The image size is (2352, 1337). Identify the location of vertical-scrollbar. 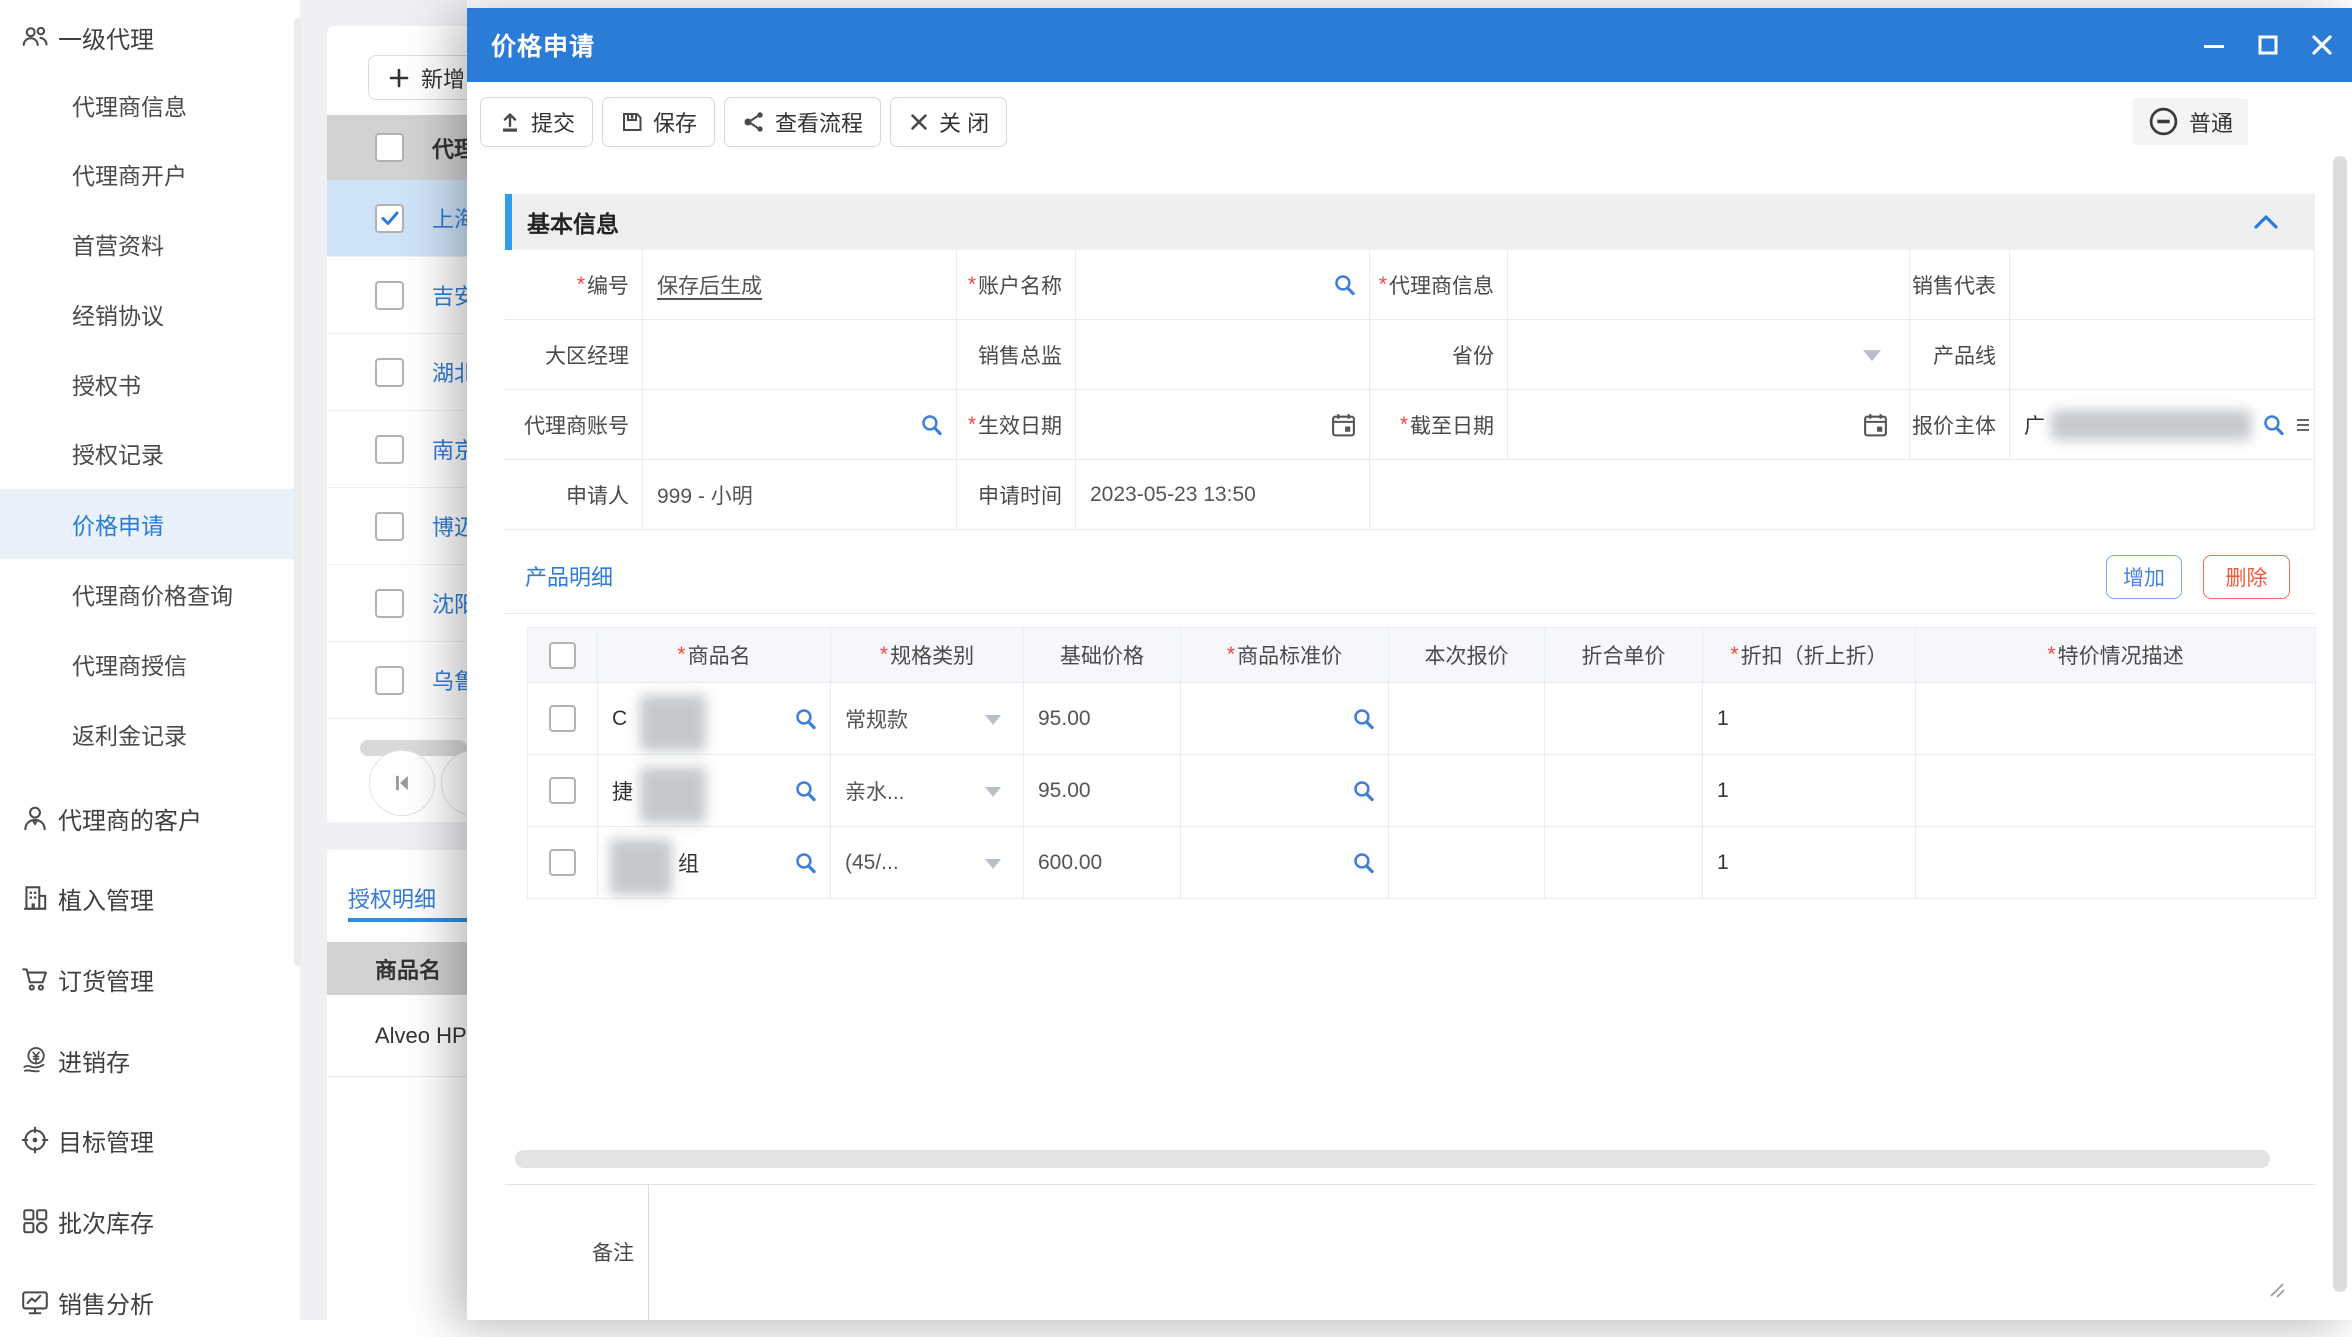
(2340, 724).